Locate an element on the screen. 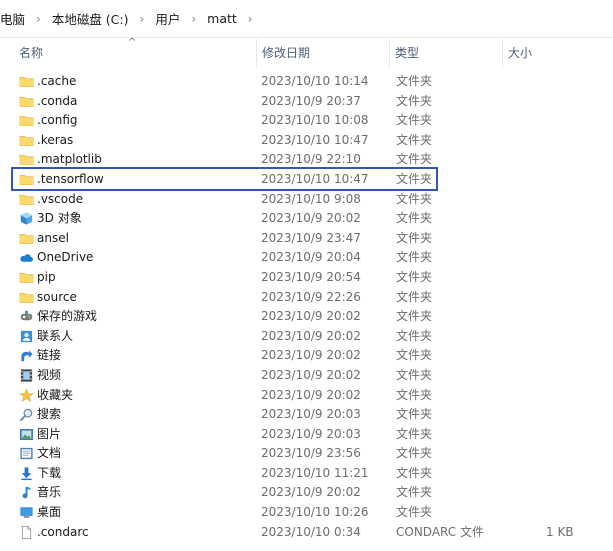 The height and width of the screenshot is (551, 613). links-icon is located at coordinates (26, 355).